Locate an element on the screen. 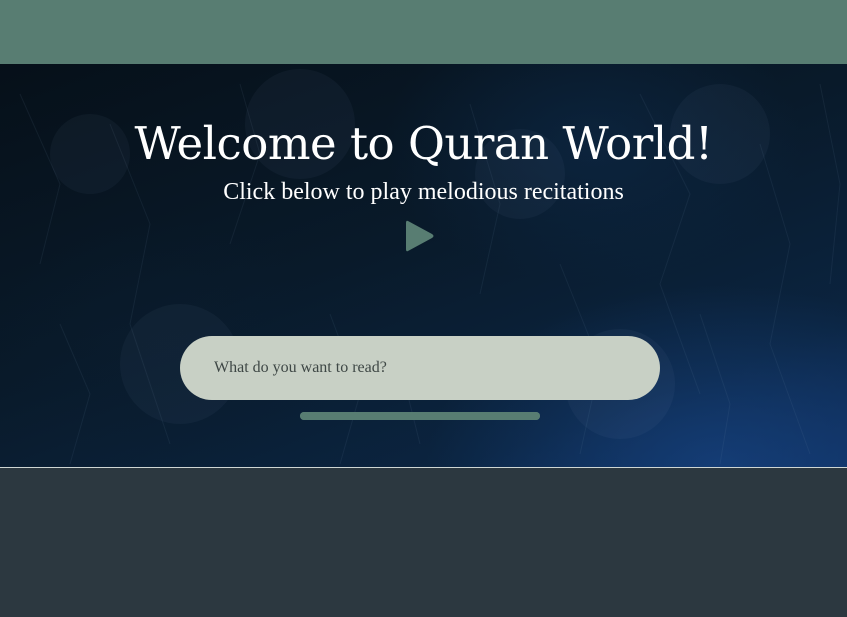 This screenshot has height=617, width=847. search-input is located at coordinates (420, 368).